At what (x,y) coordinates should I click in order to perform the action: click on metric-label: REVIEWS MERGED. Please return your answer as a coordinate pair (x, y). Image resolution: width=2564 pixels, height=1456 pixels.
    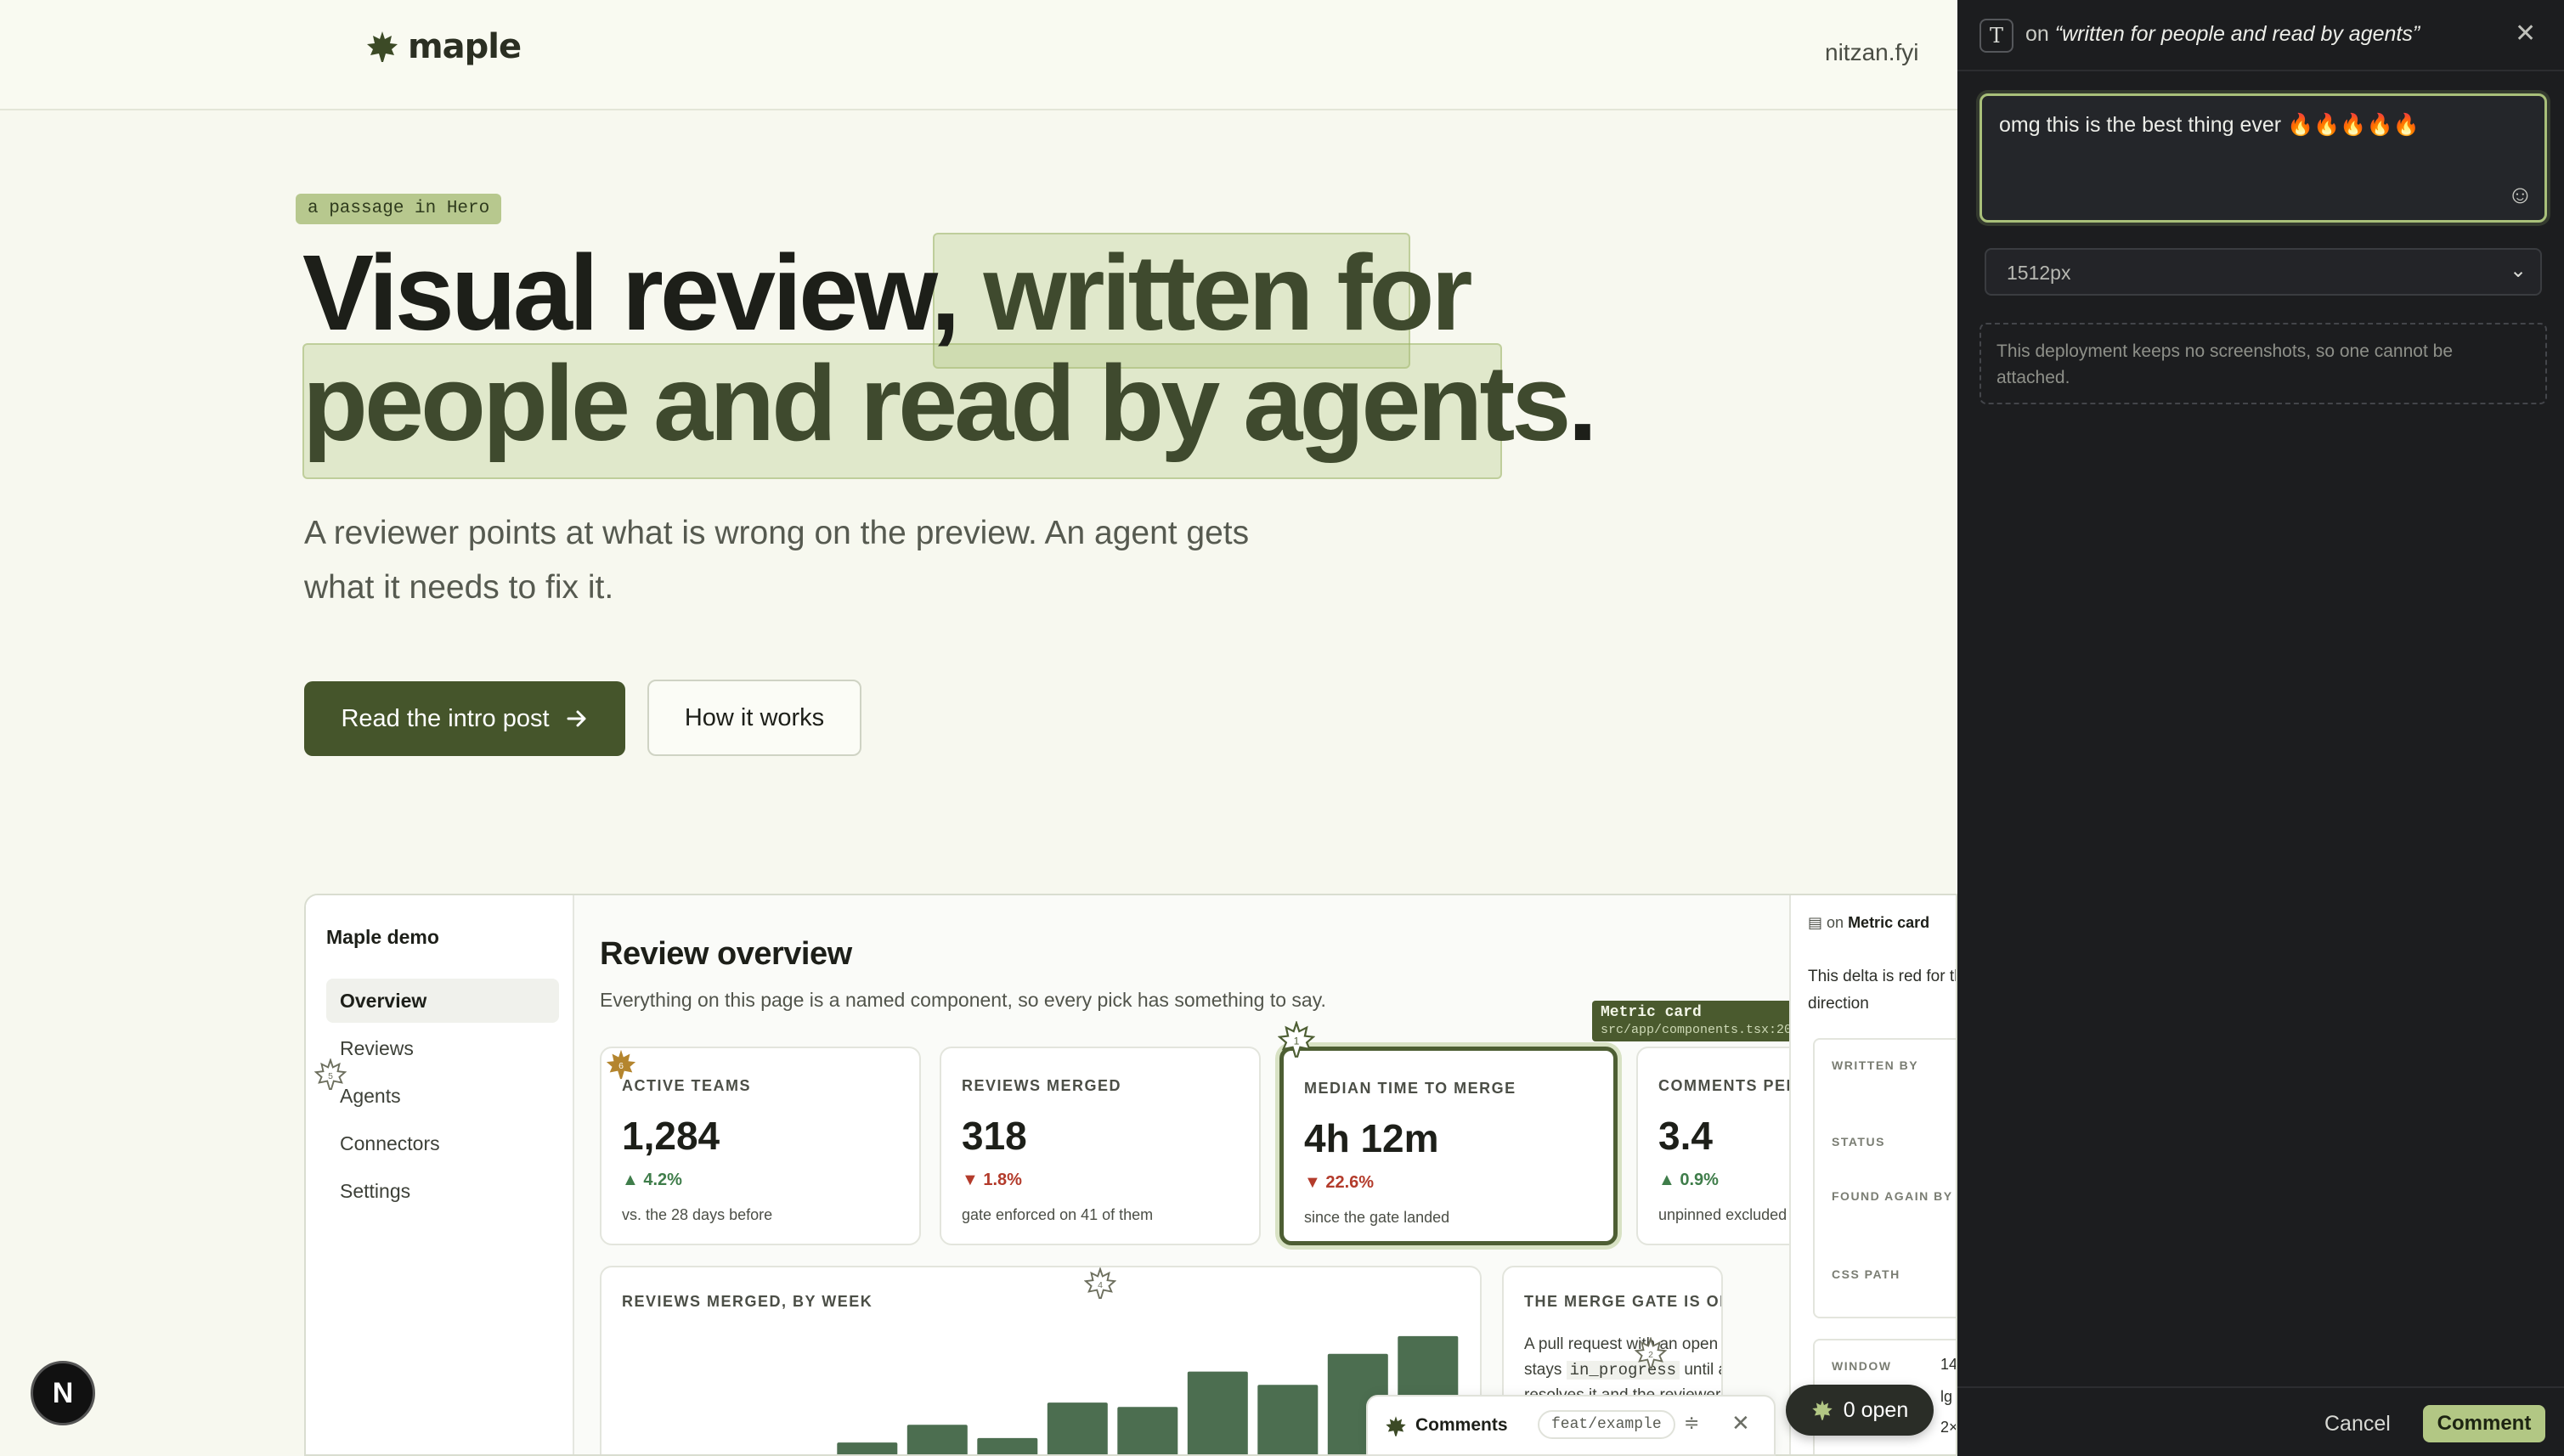
    Looking at the image, I should click on (1042, 1085).